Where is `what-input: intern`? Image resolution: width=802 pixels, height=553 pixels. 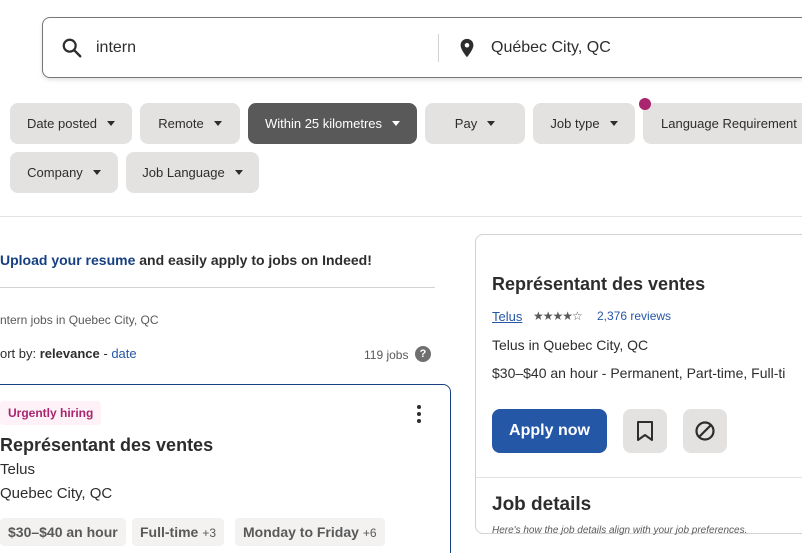 what-input: intern is located at coordinates (116, 48).